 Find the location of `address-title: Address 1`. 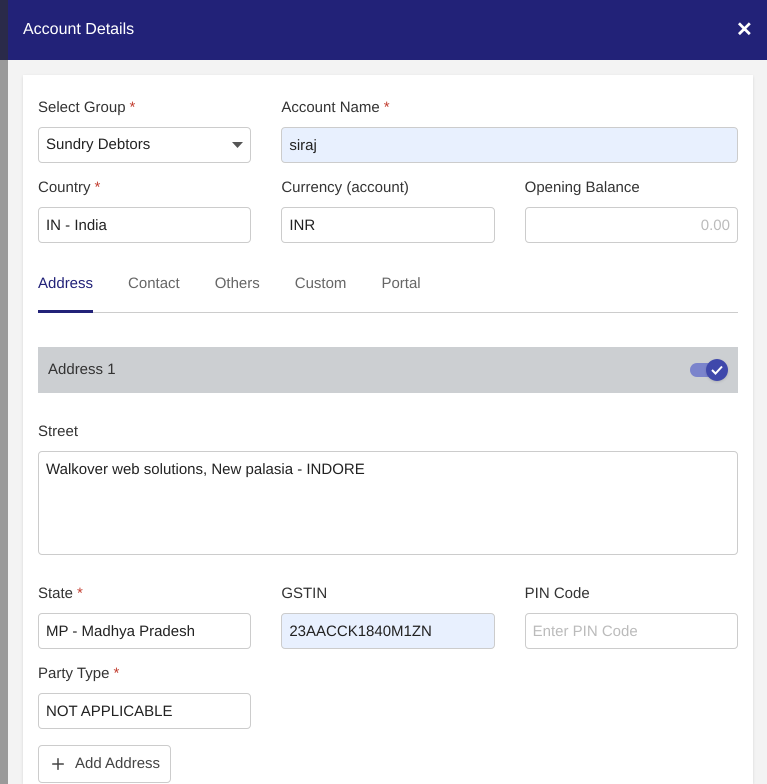

address-title: Address 1 is located at coordinates (82, 370).